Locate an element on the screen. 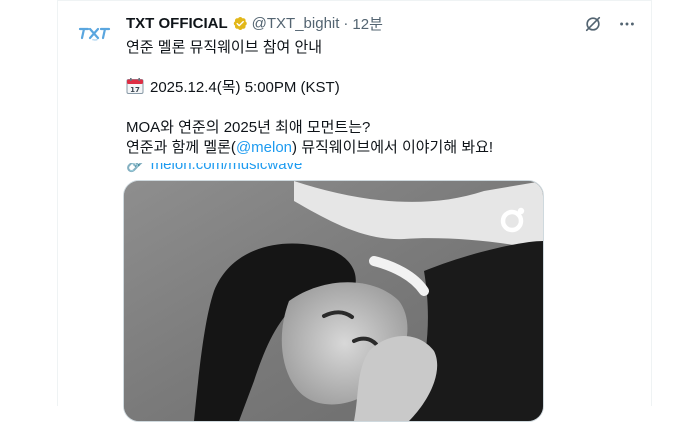  left-gutter is located at coordinates (28, 203).